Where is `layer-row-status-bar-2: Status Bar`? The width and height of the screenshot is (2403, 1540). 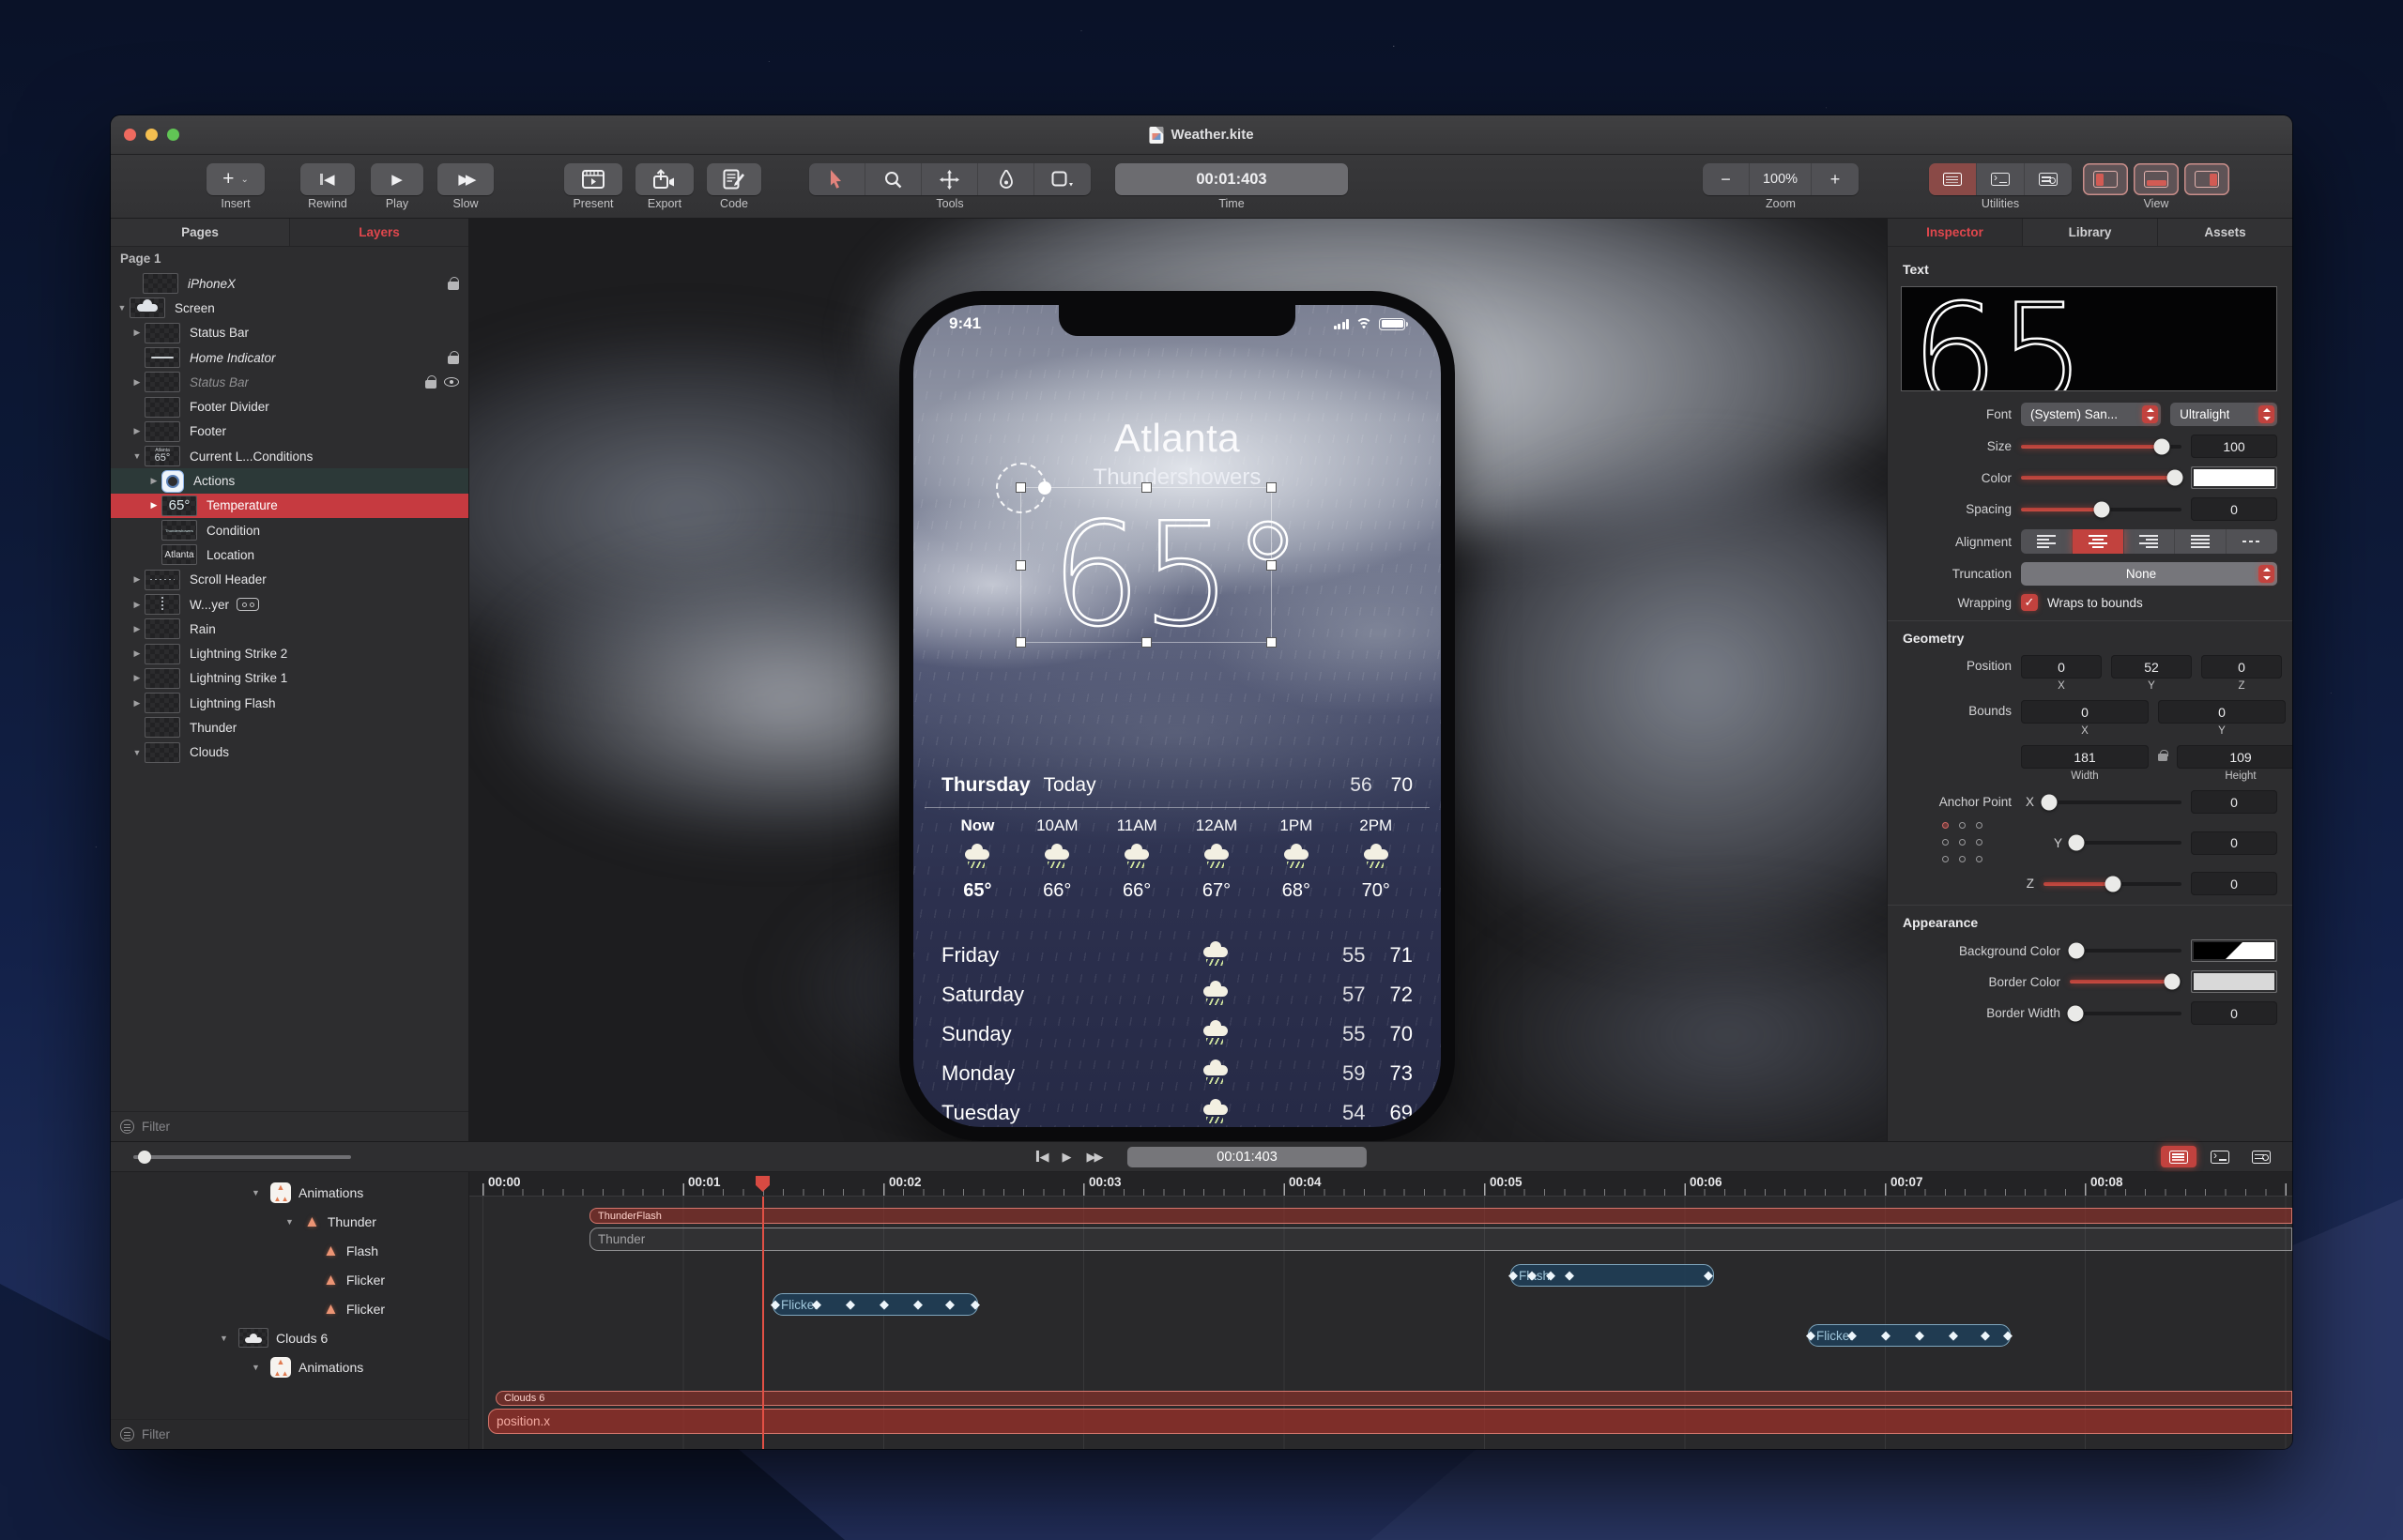 layer-row-status-bar-2: Status Bar is located at coordinates (289, 382).